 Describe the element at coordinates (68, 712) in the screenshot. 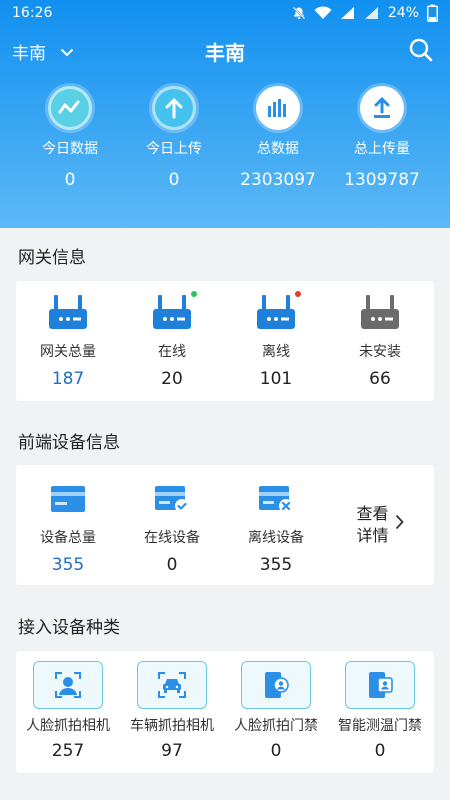

I see `device-type-face-camera: 人脸抓拍相机 257` at that location.